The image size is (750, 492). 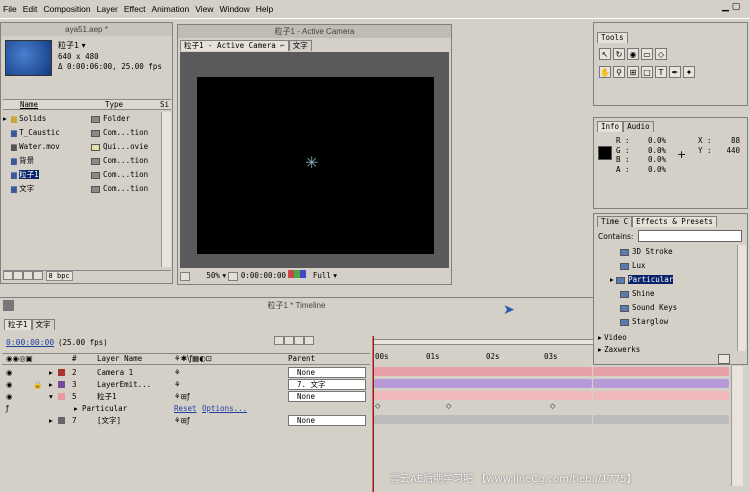 I want to click on col-name-header: Name, so click(x=29, y=104).